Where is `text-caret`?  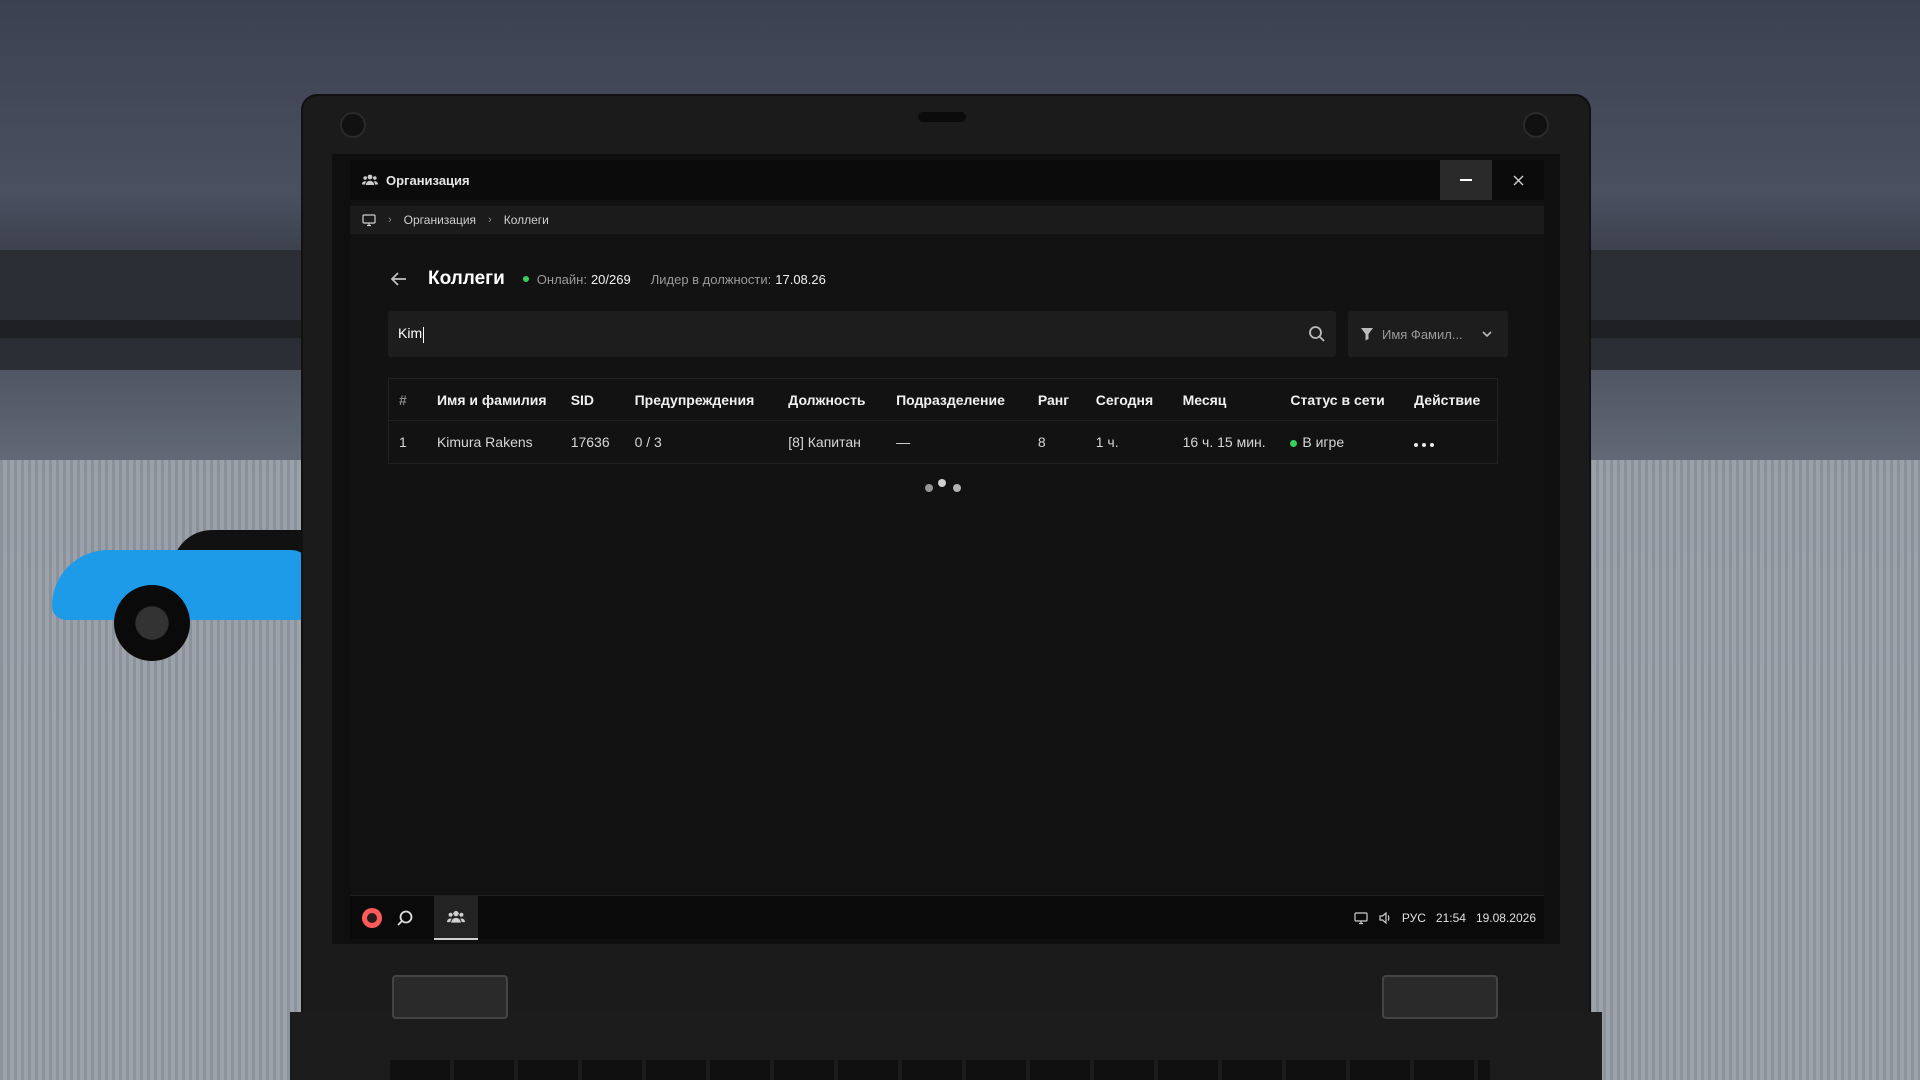 text-caret is located at coordinates (424, 334).